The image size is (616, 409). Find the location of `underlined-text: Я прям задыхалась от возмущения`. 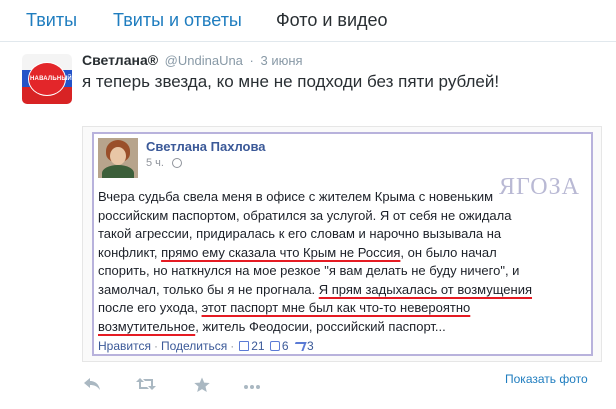

underlined-text: Я прям задыхалась от возмущения is located at coordinates (425, 289).